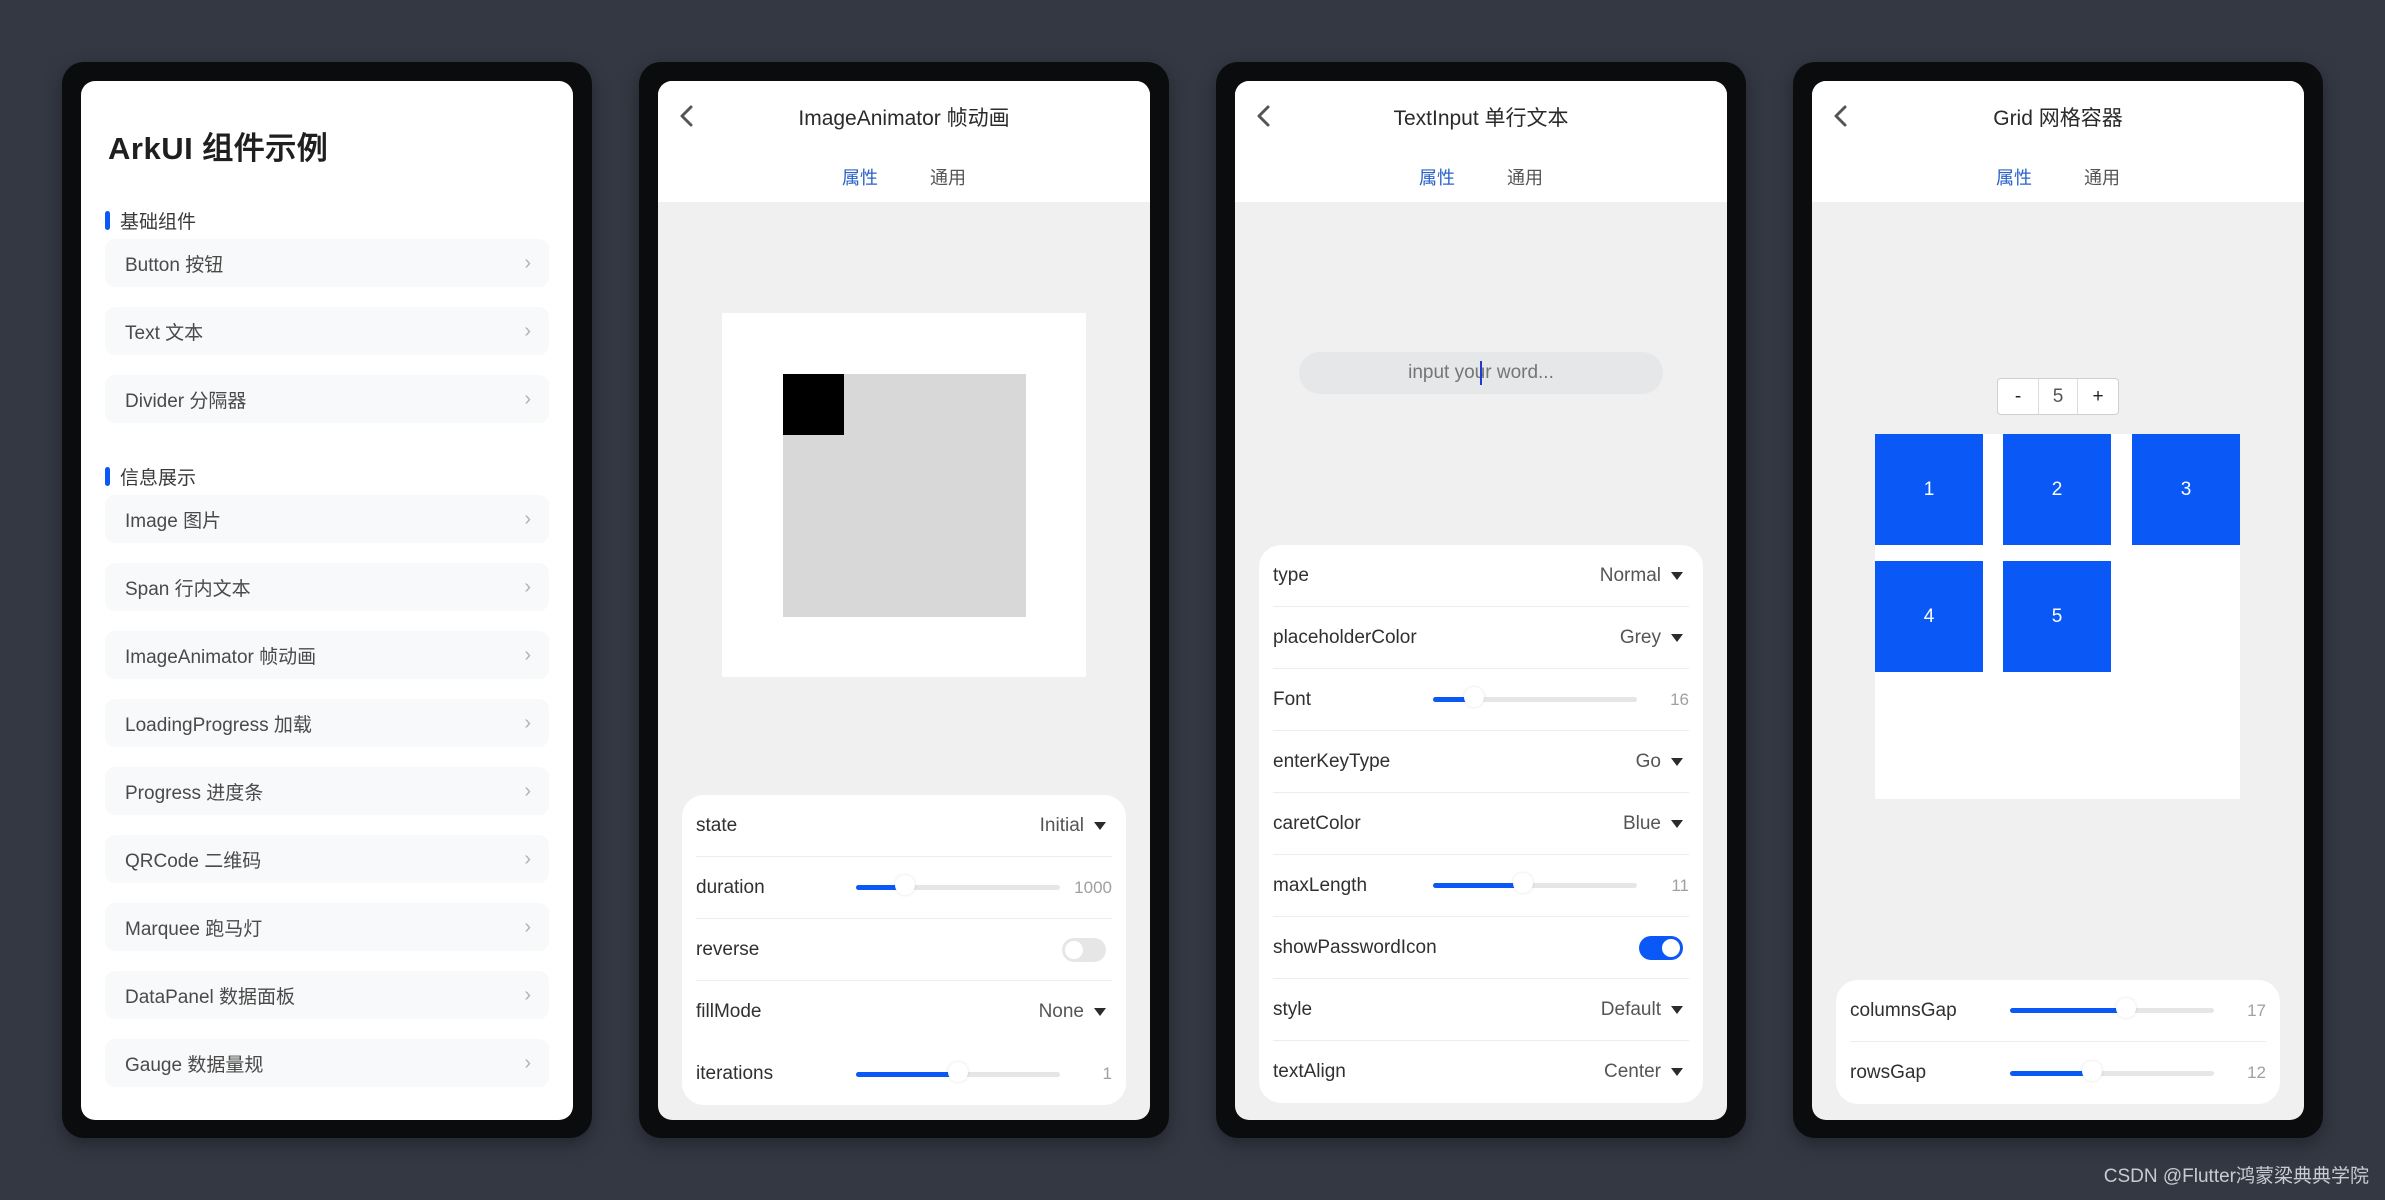 This screenshot has width=2385, height=1200. I want to click on properties-card: columnsGap 17 rowsGap 12, so click(2058, 1042).